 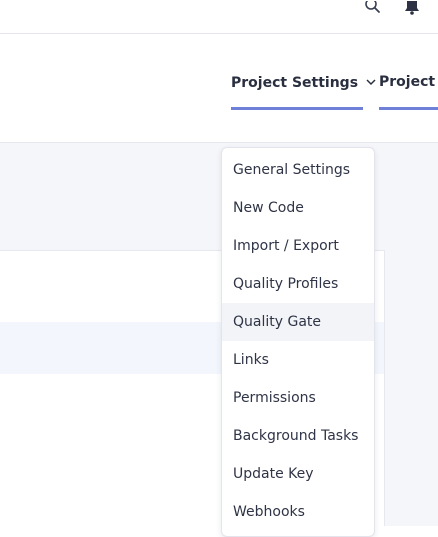 What do you see at coordinates (298, 246) in the screenshot?
I see `menu-item-import-export: Import / Export` at bounding box center [298, 246].